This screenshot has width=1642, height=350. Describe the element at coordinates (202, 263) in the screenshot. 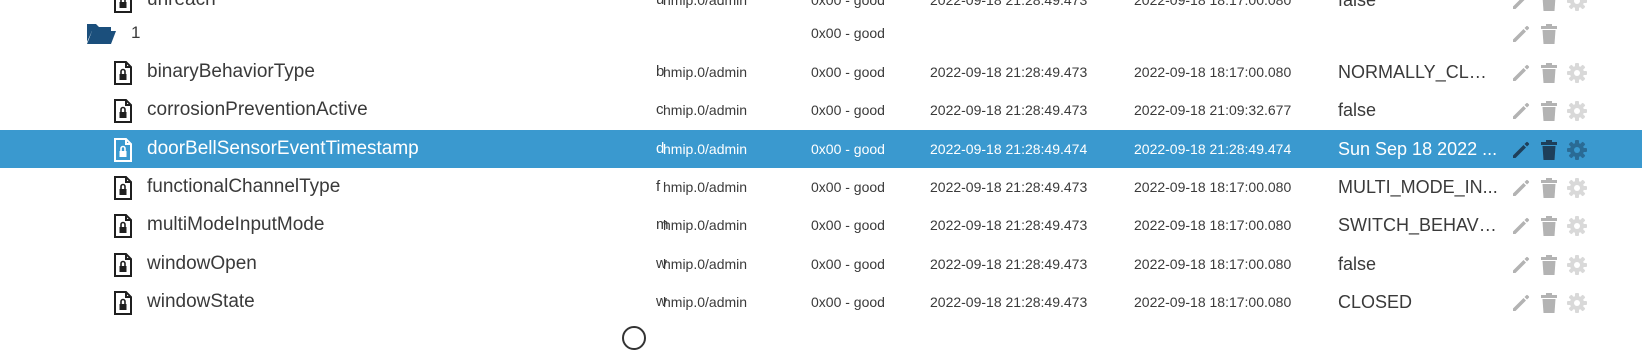

I see `row-name: windowOpen` at that location.